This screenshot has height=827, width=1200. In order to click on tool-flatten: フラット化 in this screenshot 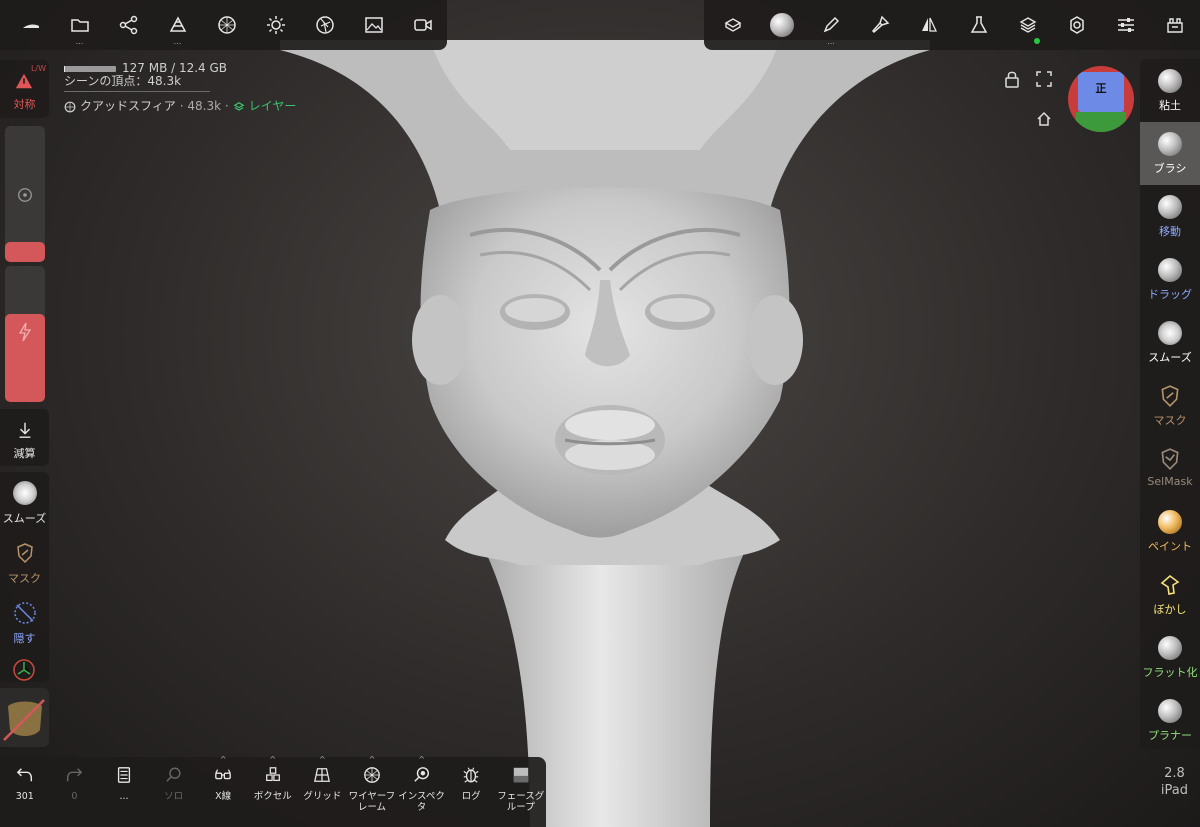, I will do `click(1170, 657)`.